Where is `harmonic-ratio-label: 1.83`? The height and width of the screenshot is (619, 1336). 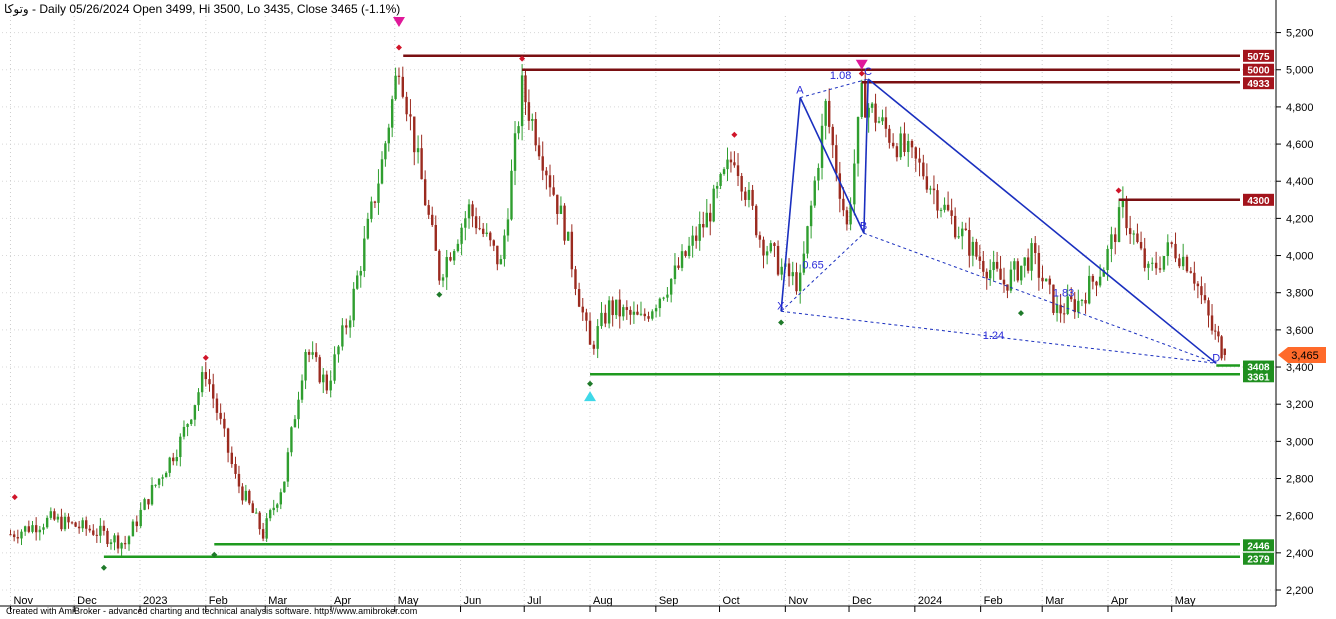
harmonic-ratio-label: 1.83 is located at coordinates (1063, 293).